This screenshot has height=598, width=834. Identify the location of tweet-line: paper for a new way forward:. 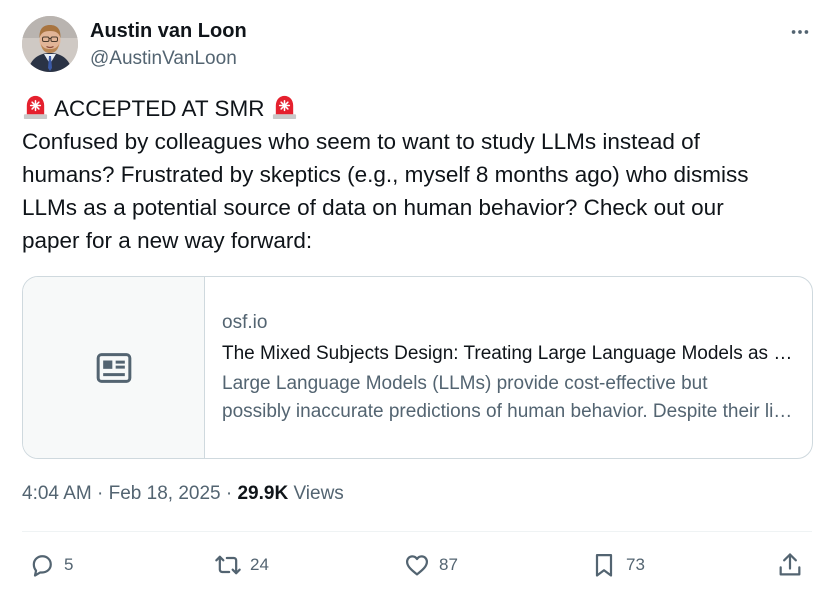
(167, 240).